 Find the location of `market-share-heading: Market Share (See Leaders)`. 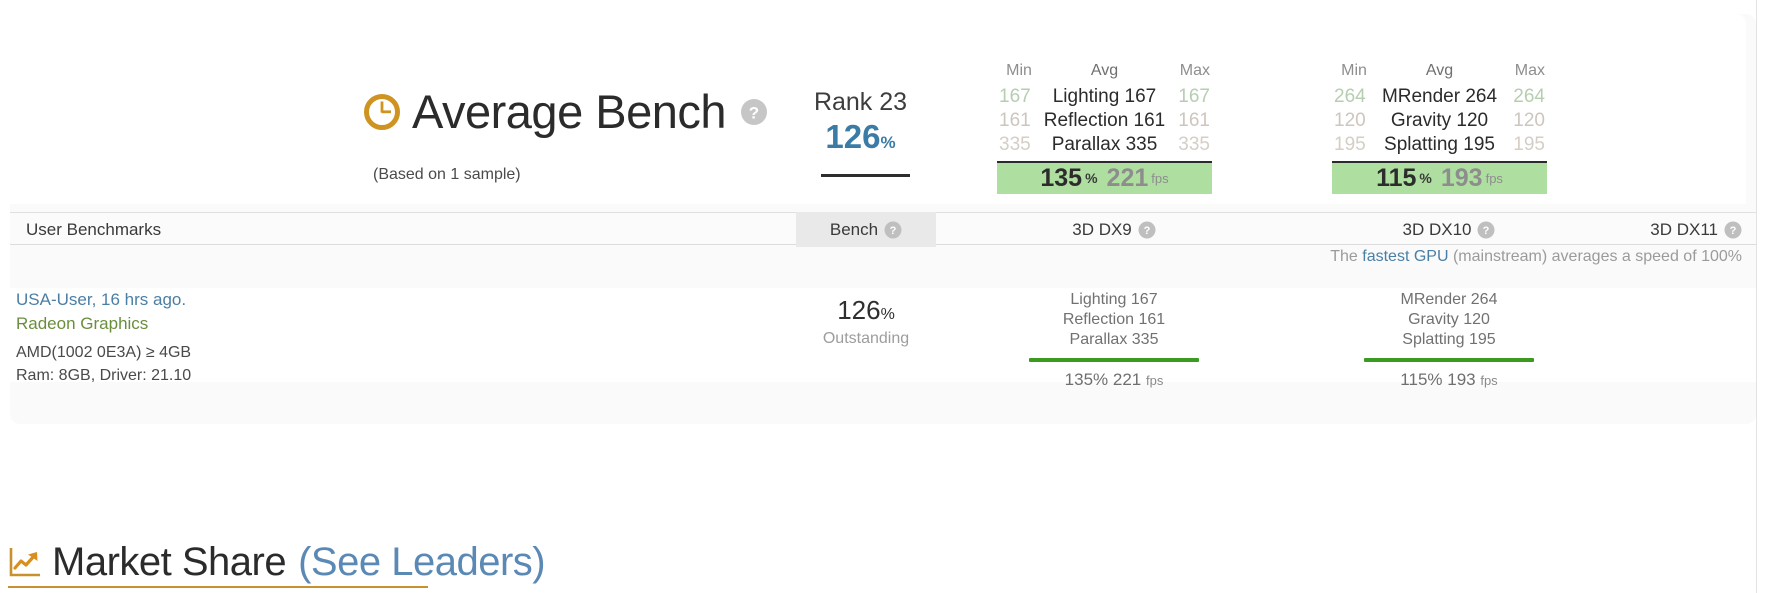

market-share-heading: Market Share (See Leaders) is located at coordinates (277, 562).